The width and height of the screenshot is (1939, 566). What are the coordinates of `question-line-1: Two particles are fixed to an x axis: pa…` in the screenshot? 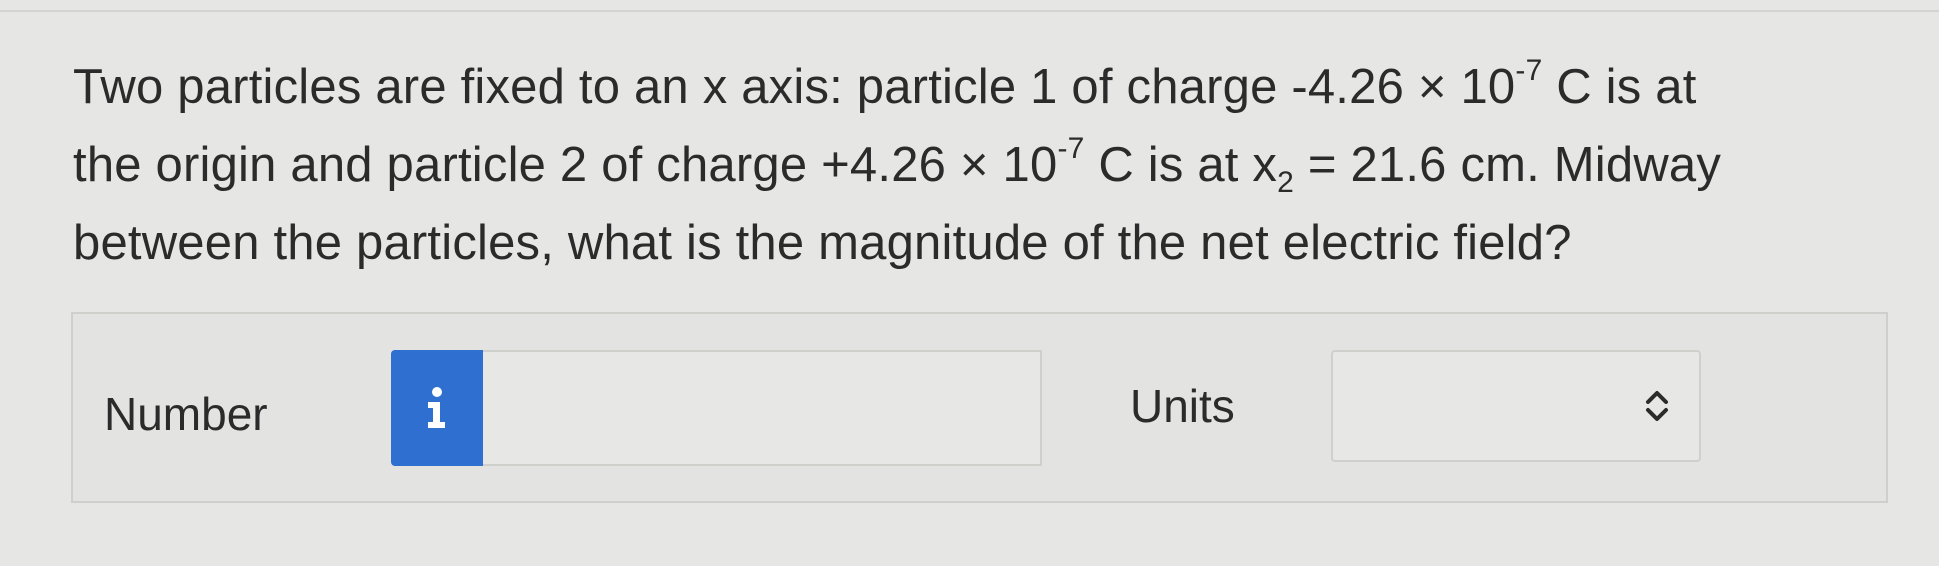 It's located at (983, 87).